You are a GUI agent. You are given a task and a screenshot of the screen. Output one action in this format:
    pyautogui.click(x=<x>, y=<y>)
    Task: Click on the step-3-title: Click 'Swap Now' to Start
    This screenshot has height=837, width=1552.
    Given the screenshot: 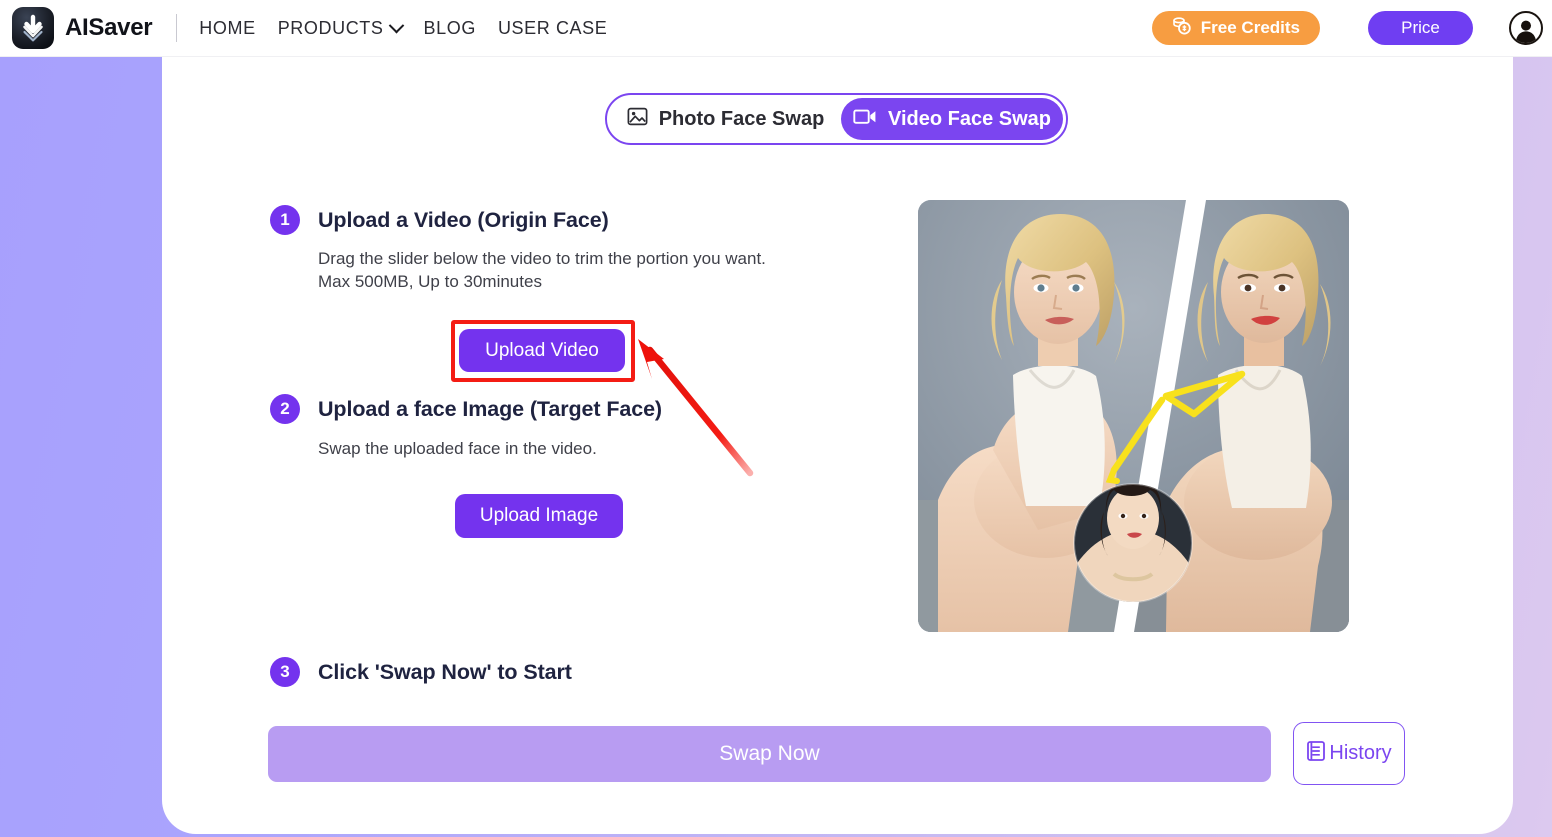 What is the action you would take?
    pyautogui.click(x=445, y=671)
    